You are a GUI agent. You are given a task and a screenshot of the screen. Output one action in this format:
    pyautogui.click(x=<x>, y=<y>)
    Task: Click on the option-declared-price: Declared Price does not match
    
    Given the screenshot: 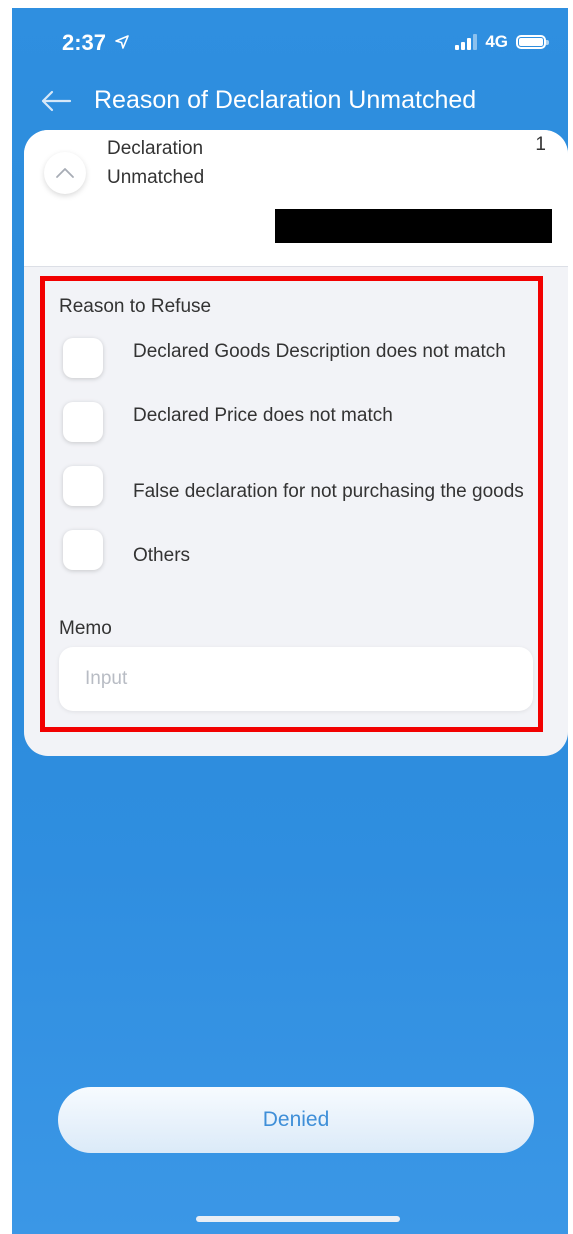 What is the action you would take?
    pyautogui.click(x=298, y=422)
    